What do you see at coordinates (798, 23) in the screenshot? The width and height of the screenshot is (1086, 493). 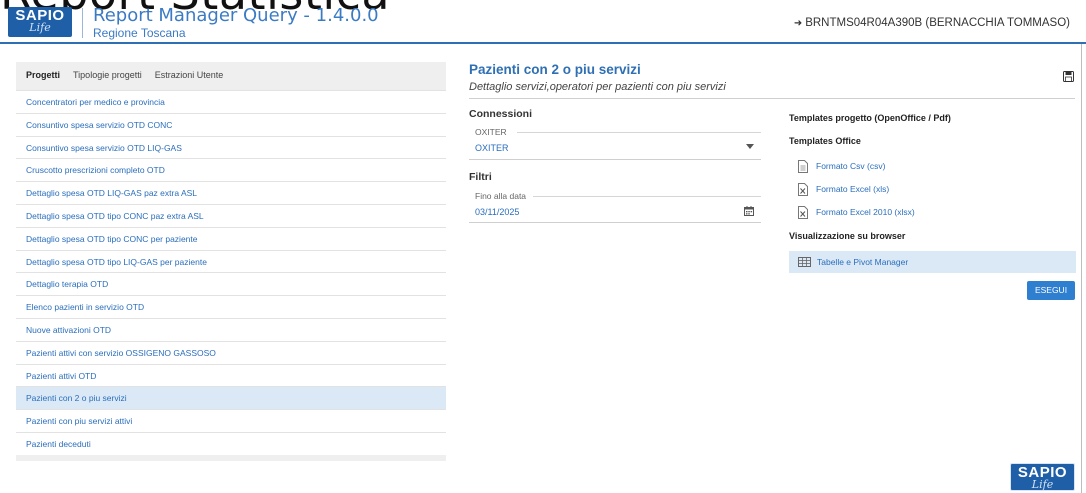 I see `sign-in-icon: ➜` at bounding box center [798, 23].